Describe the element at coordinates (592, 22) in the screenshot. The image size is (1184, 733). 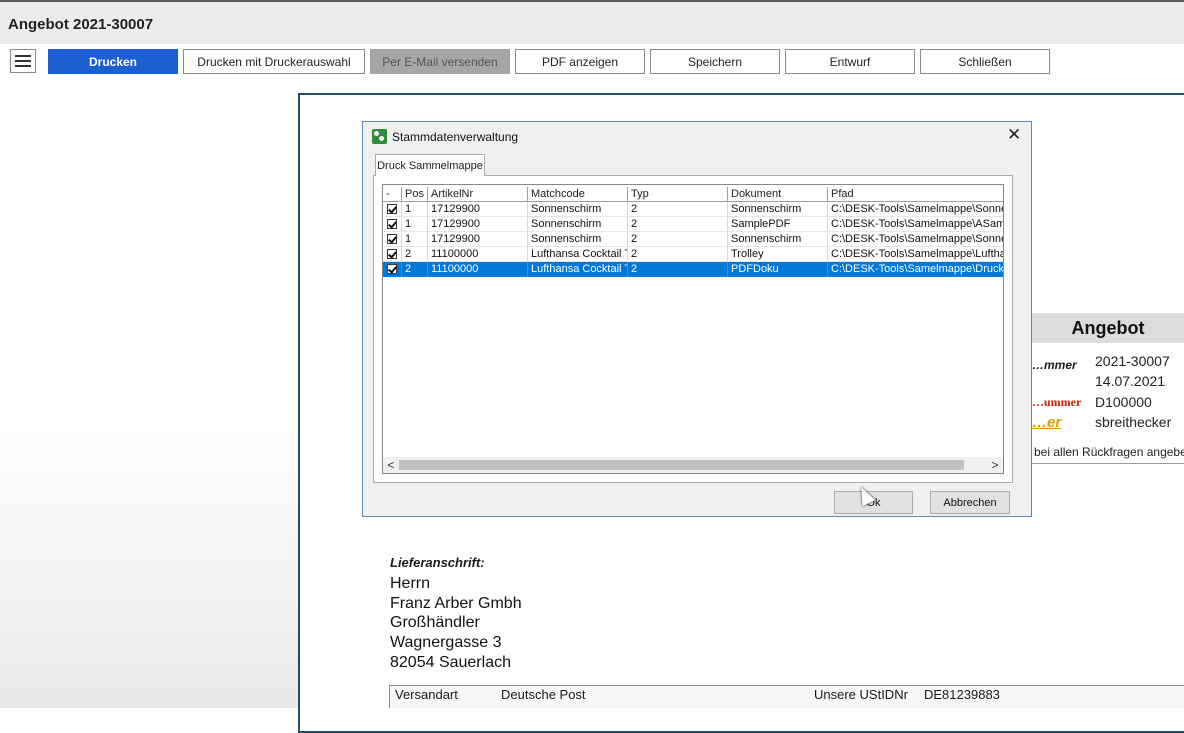
I see `window-titlebar: Angebot 2021-30007` at that location.